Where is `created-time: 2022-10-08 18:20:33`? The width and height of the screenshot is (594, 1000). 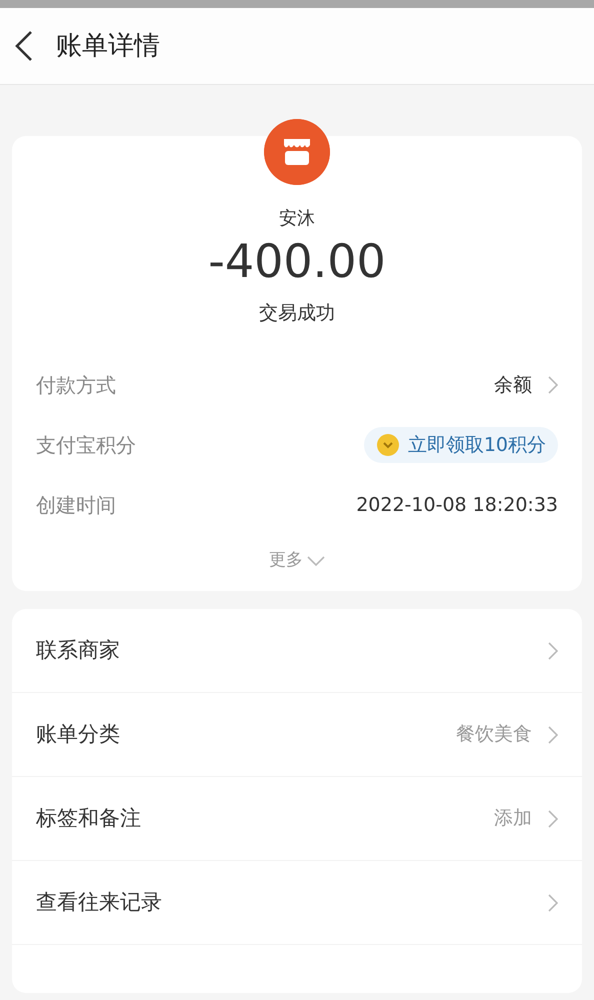 created-time: 2022-10-08 18:20:33 is located at coordinates (457, 505).